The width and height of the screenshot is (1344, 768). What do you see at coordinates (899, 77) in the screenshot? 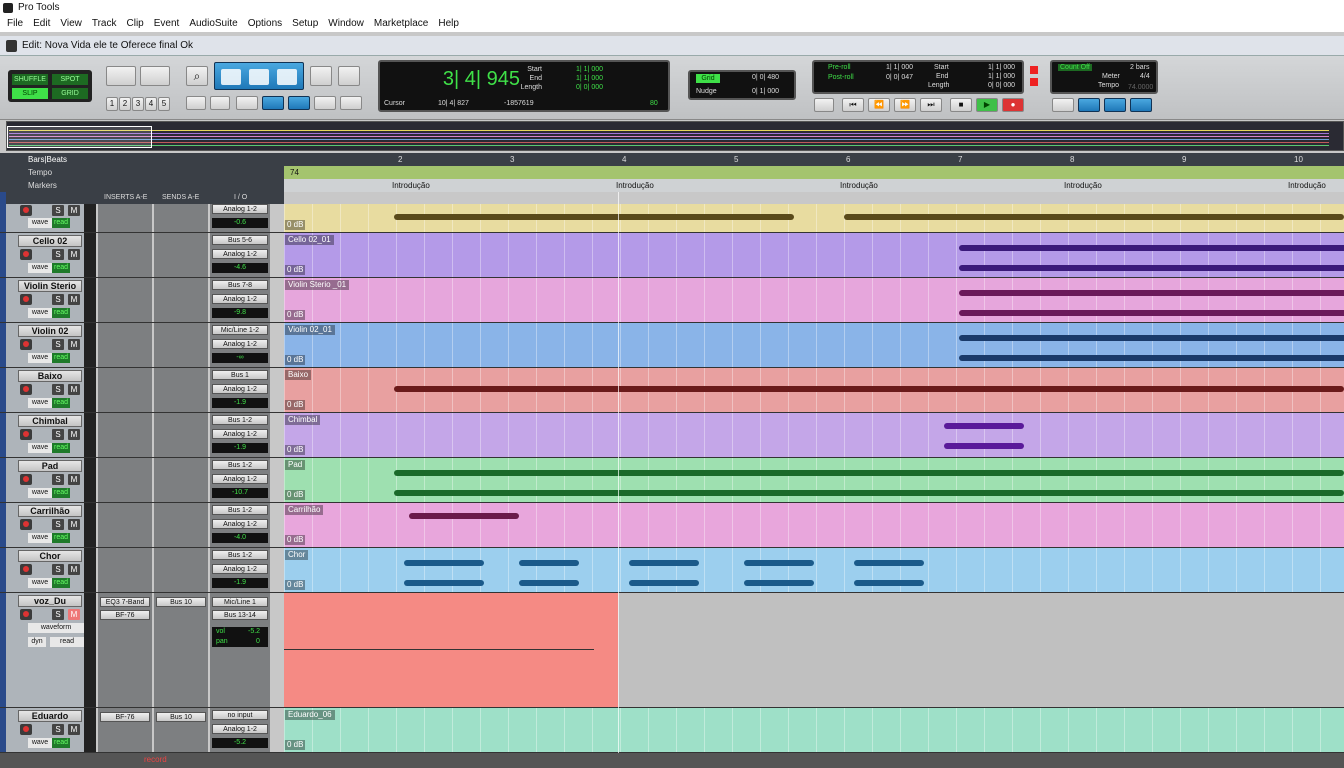
I see `postroll-value: 0| 0| 047` at bounding box center [899, 77].